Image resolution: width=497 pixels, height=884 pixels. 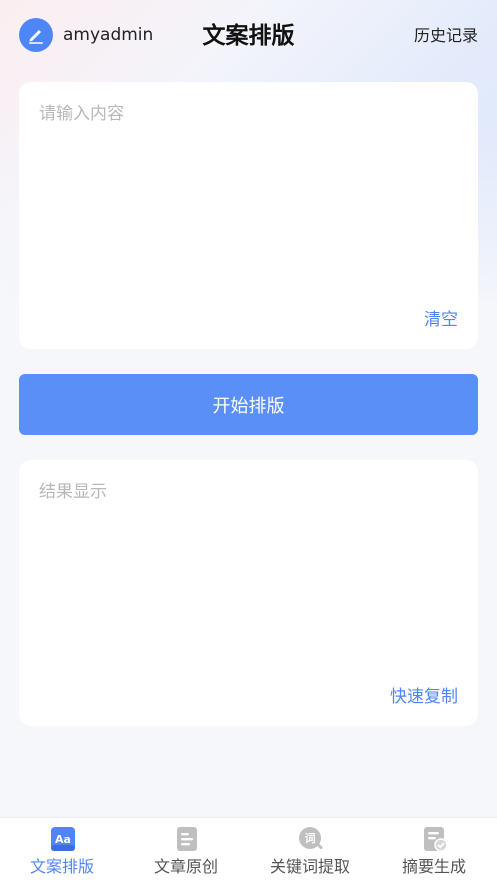 I want to click on history-link: 历史记录, so click(x=446, y=36).